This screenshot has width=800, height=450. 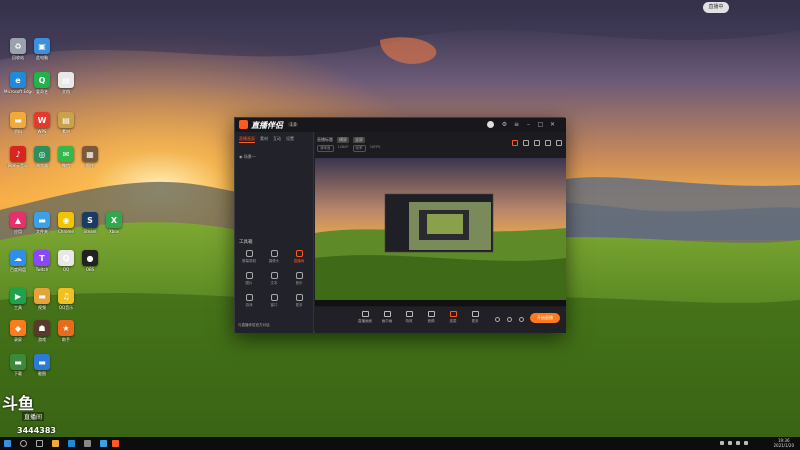 I want to click on landscape-badge: 横屏, so click(x=343, y=140).